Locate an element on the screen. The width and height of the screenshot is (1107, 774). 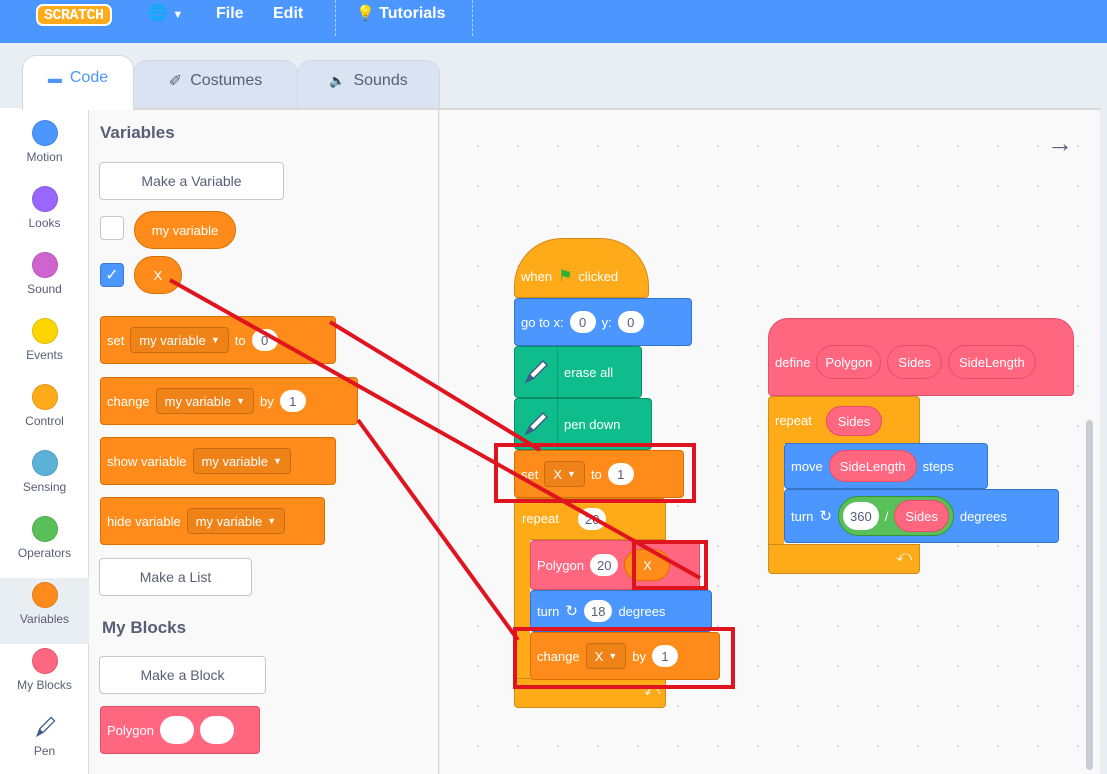
tab-code-label: Code is located at coordinates (89, 77).